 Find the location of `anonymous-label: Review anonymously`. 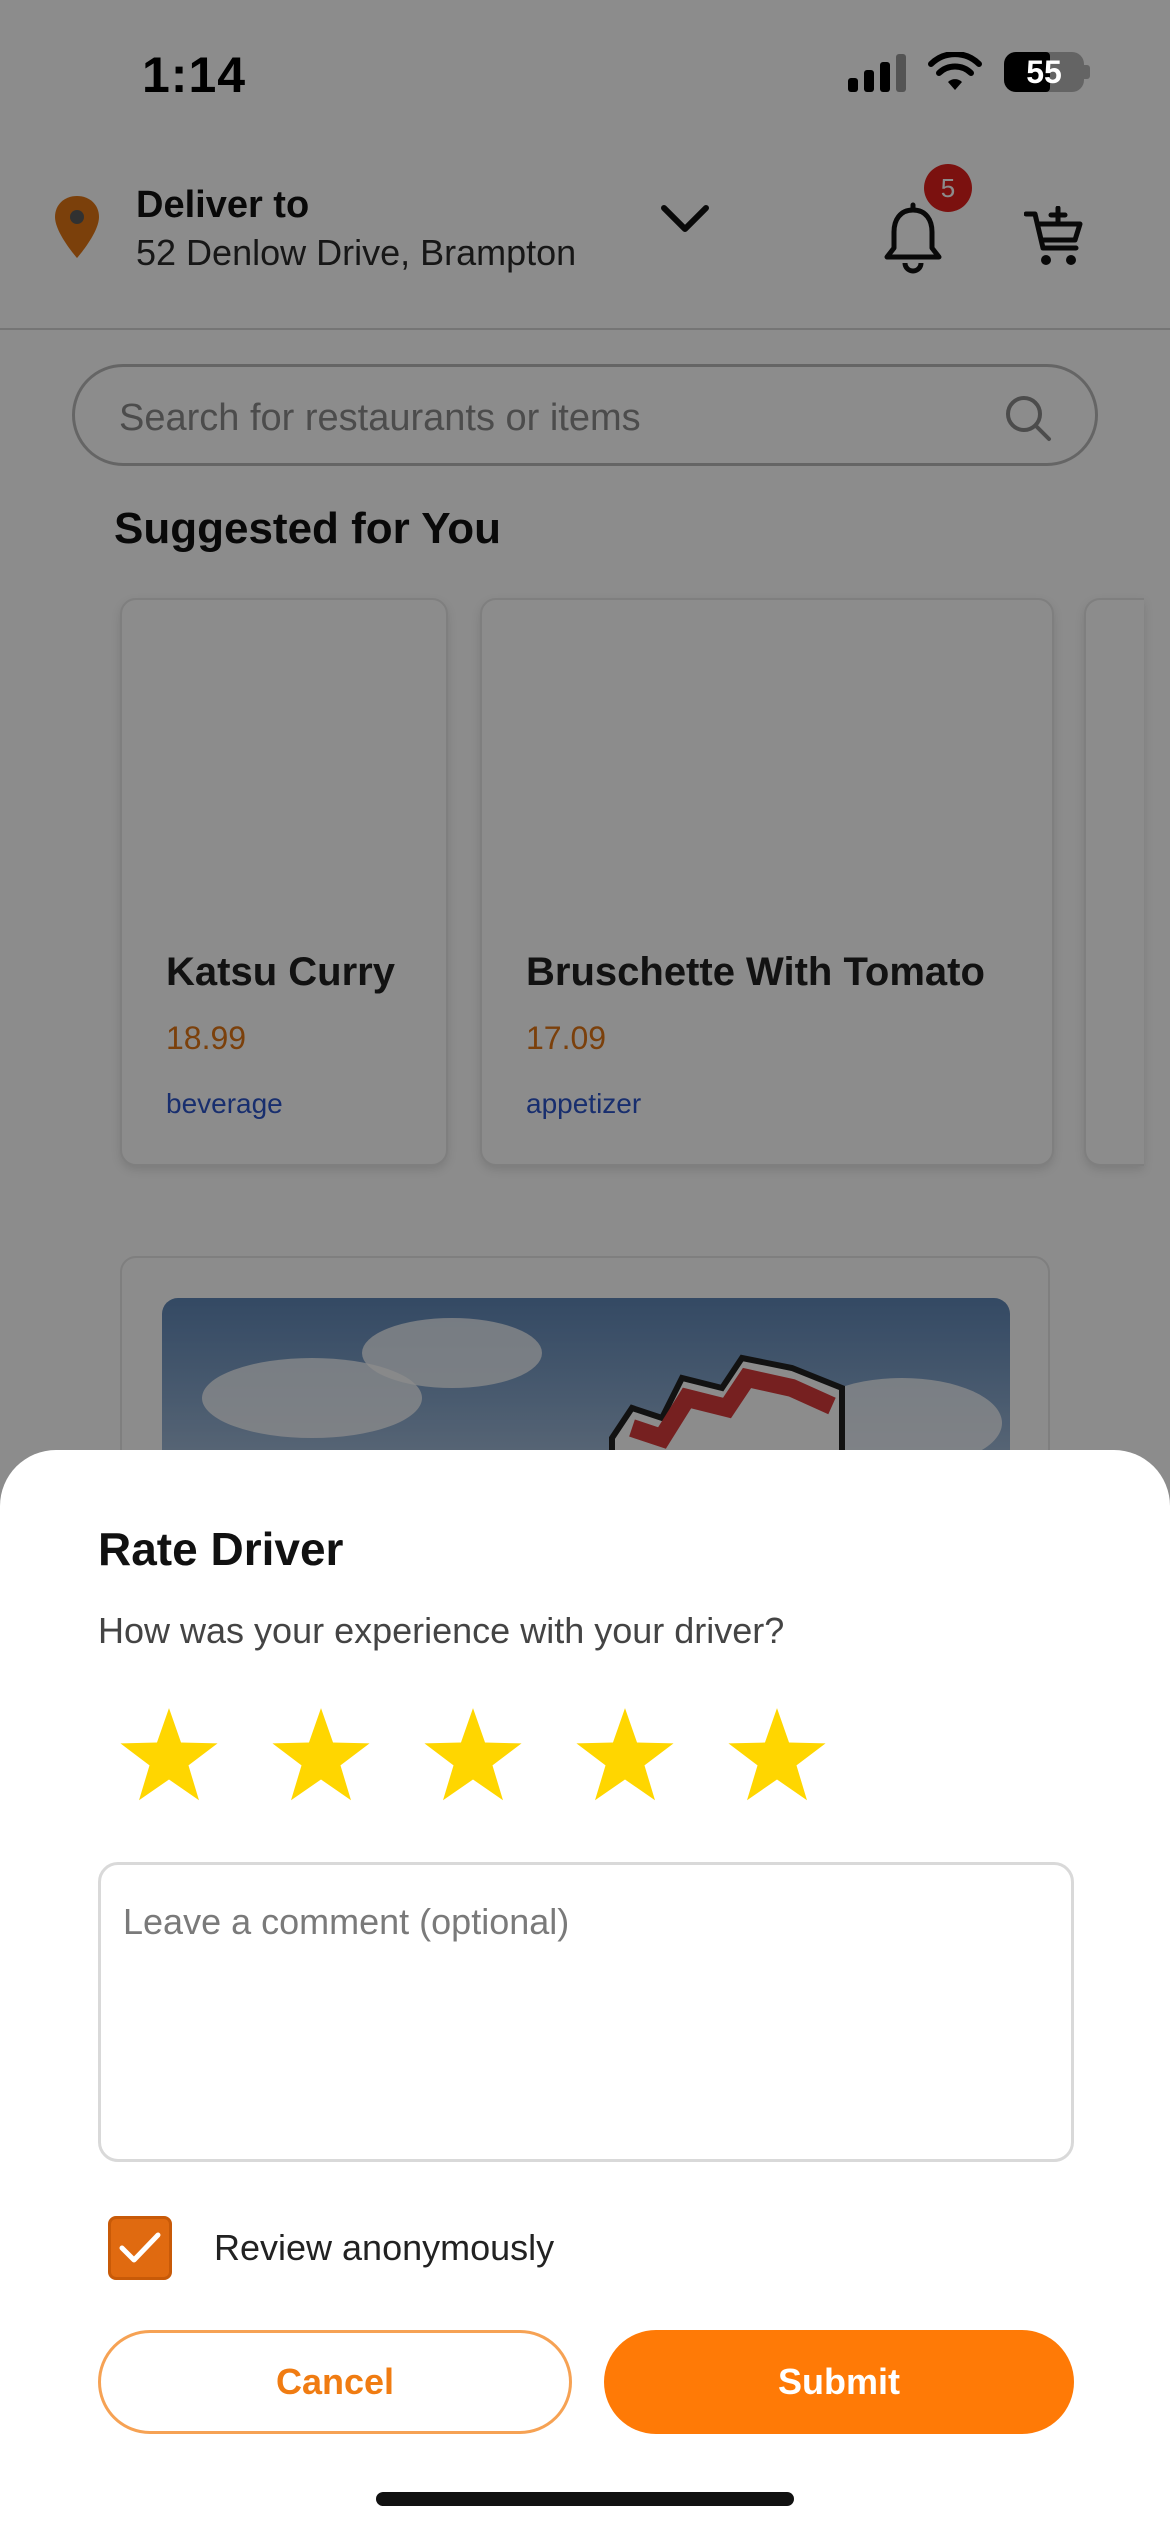

anonymous-label: Review anonymously is located at coordinates (384, 2247).